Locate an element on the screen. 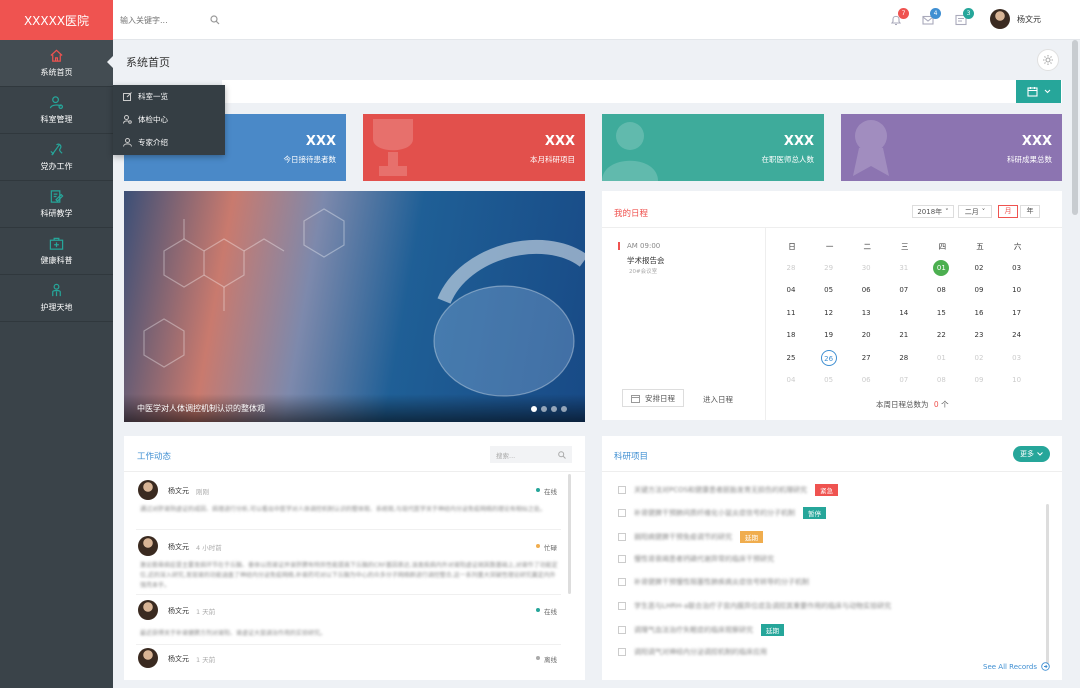  notification-button: 7 is located at coordinates (899, 17).